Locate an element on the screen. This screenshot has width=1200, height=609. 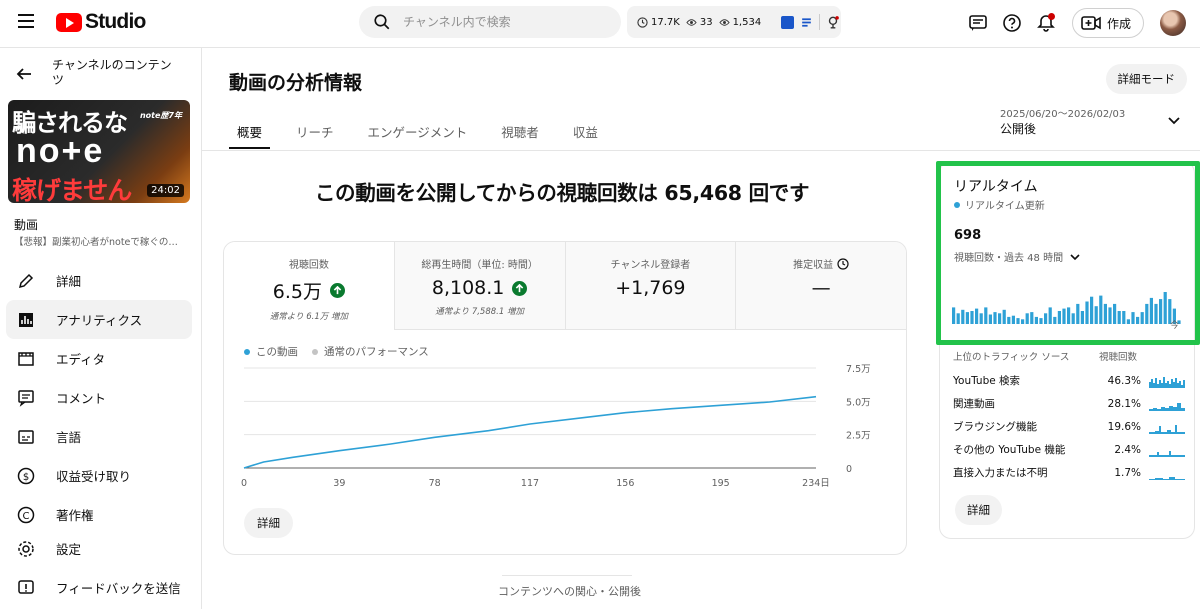
extension-stats: 17.7K 33 1,534 is located at coordinates (734, 22).